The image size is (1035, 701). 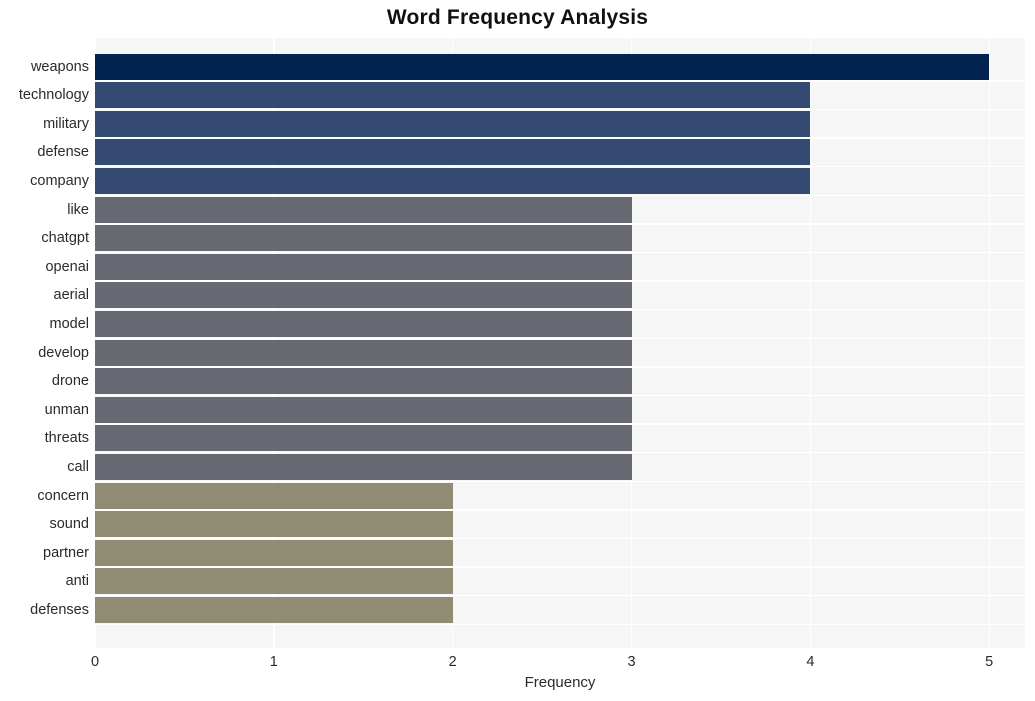 What do you see at coordinates (542, 66) in the screenshot?
I see `bar-weapons` at bounding box center [542, 66].